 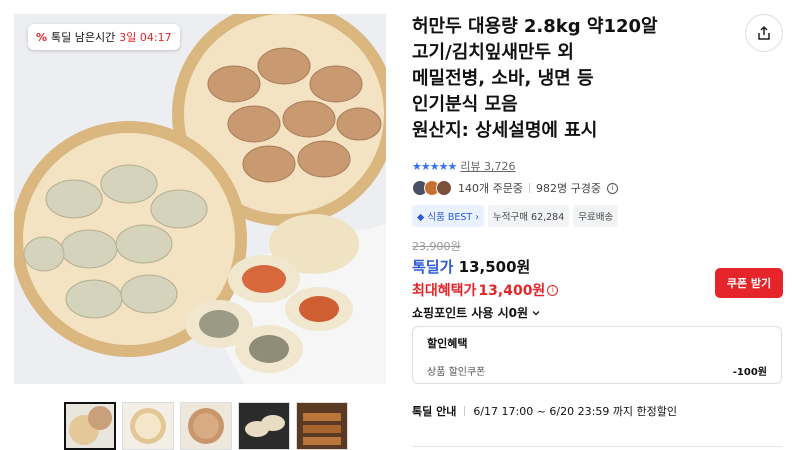 What do you see at coordinates (512, 291) in the screenshot?
I see `max-benefit-price: 13,400원` at bounding box center [512, 291].